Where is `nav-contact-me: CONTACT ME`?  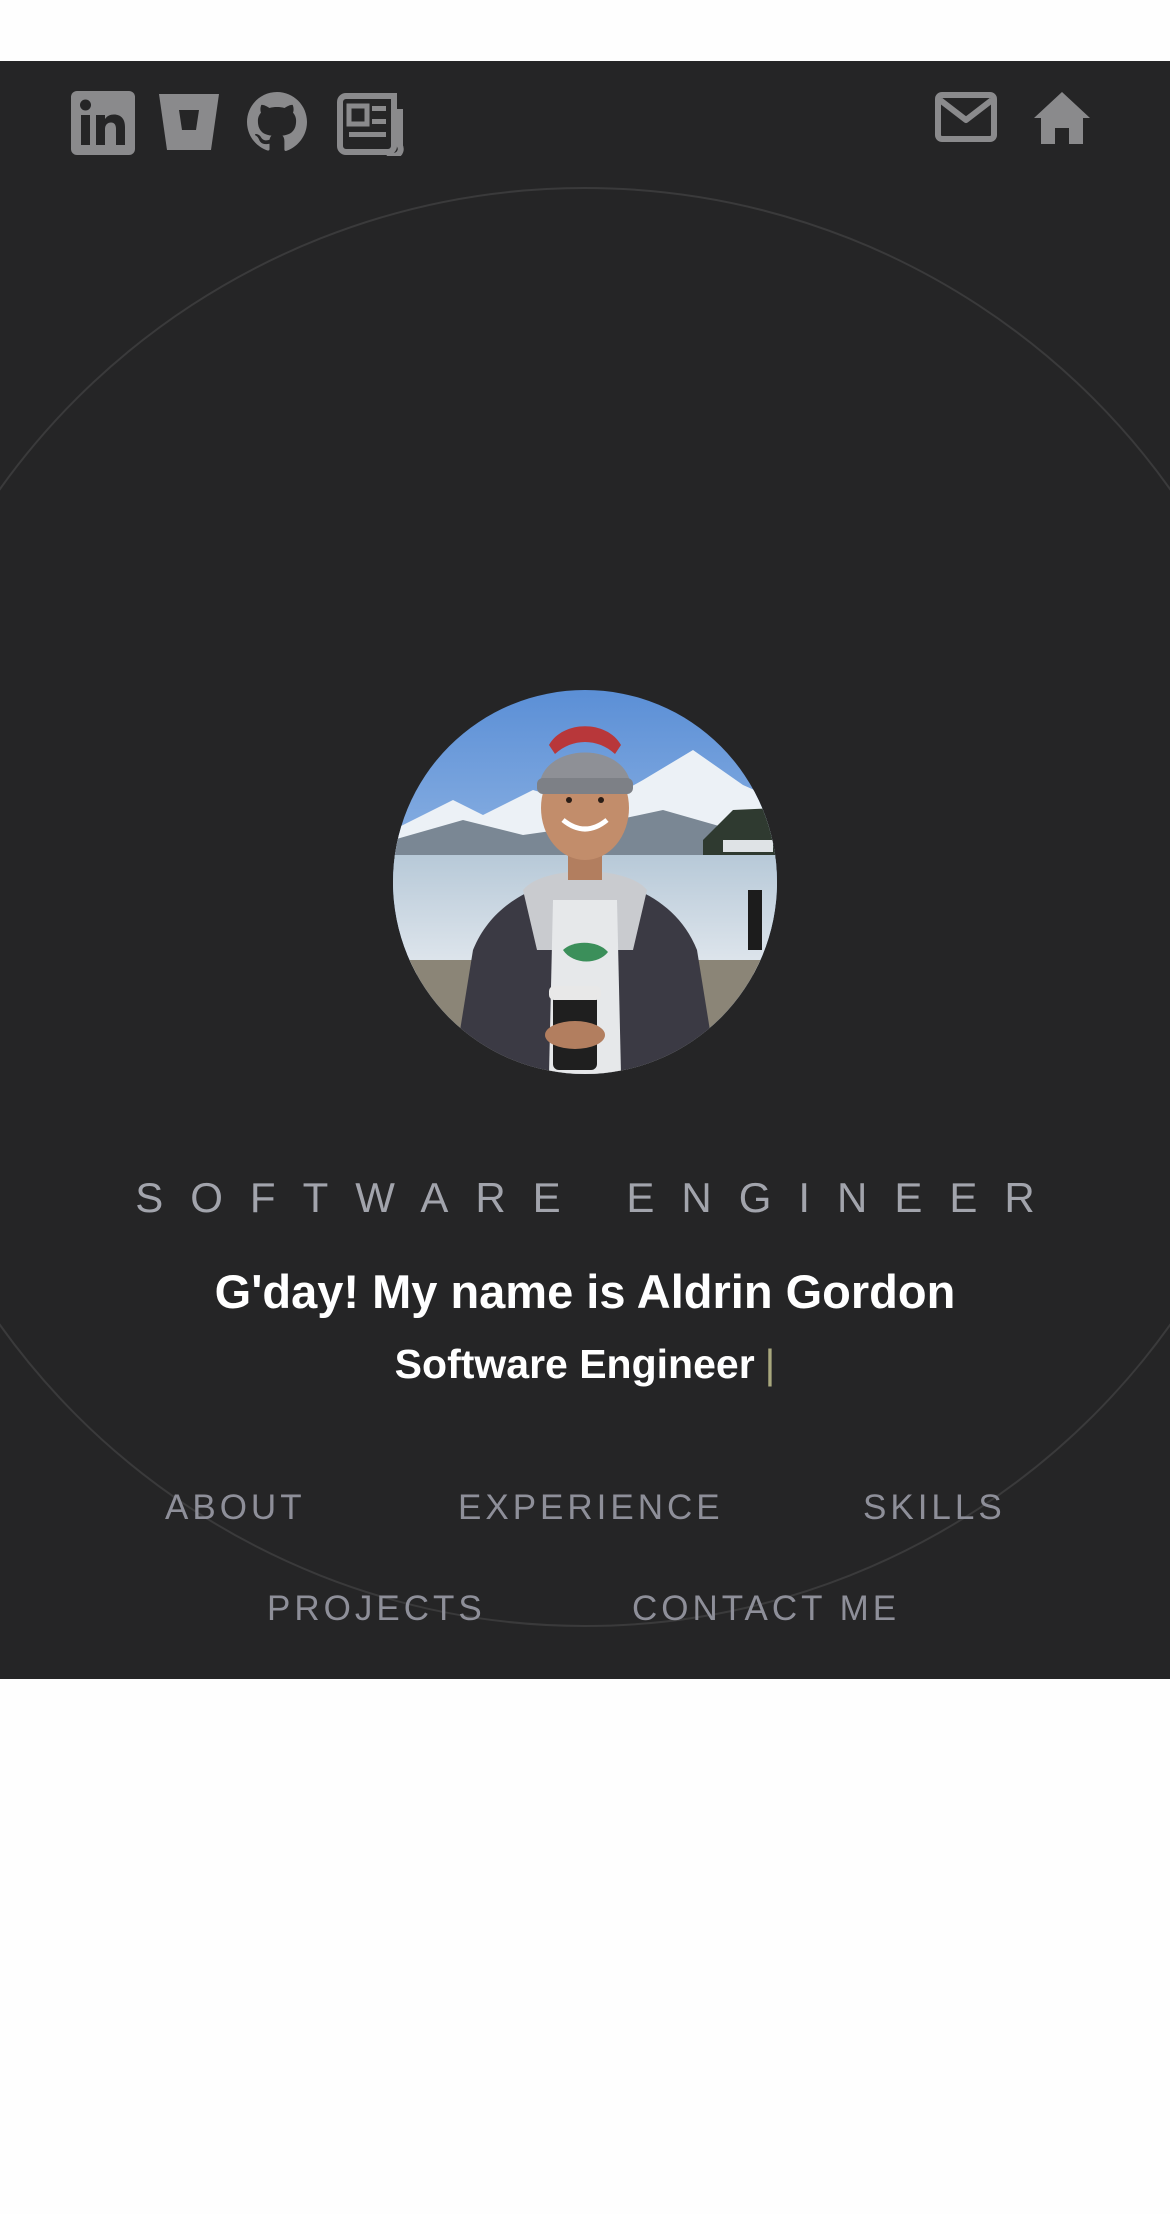
nav-contact-me: CONTACT ME is located at coordinates (766, 1609).